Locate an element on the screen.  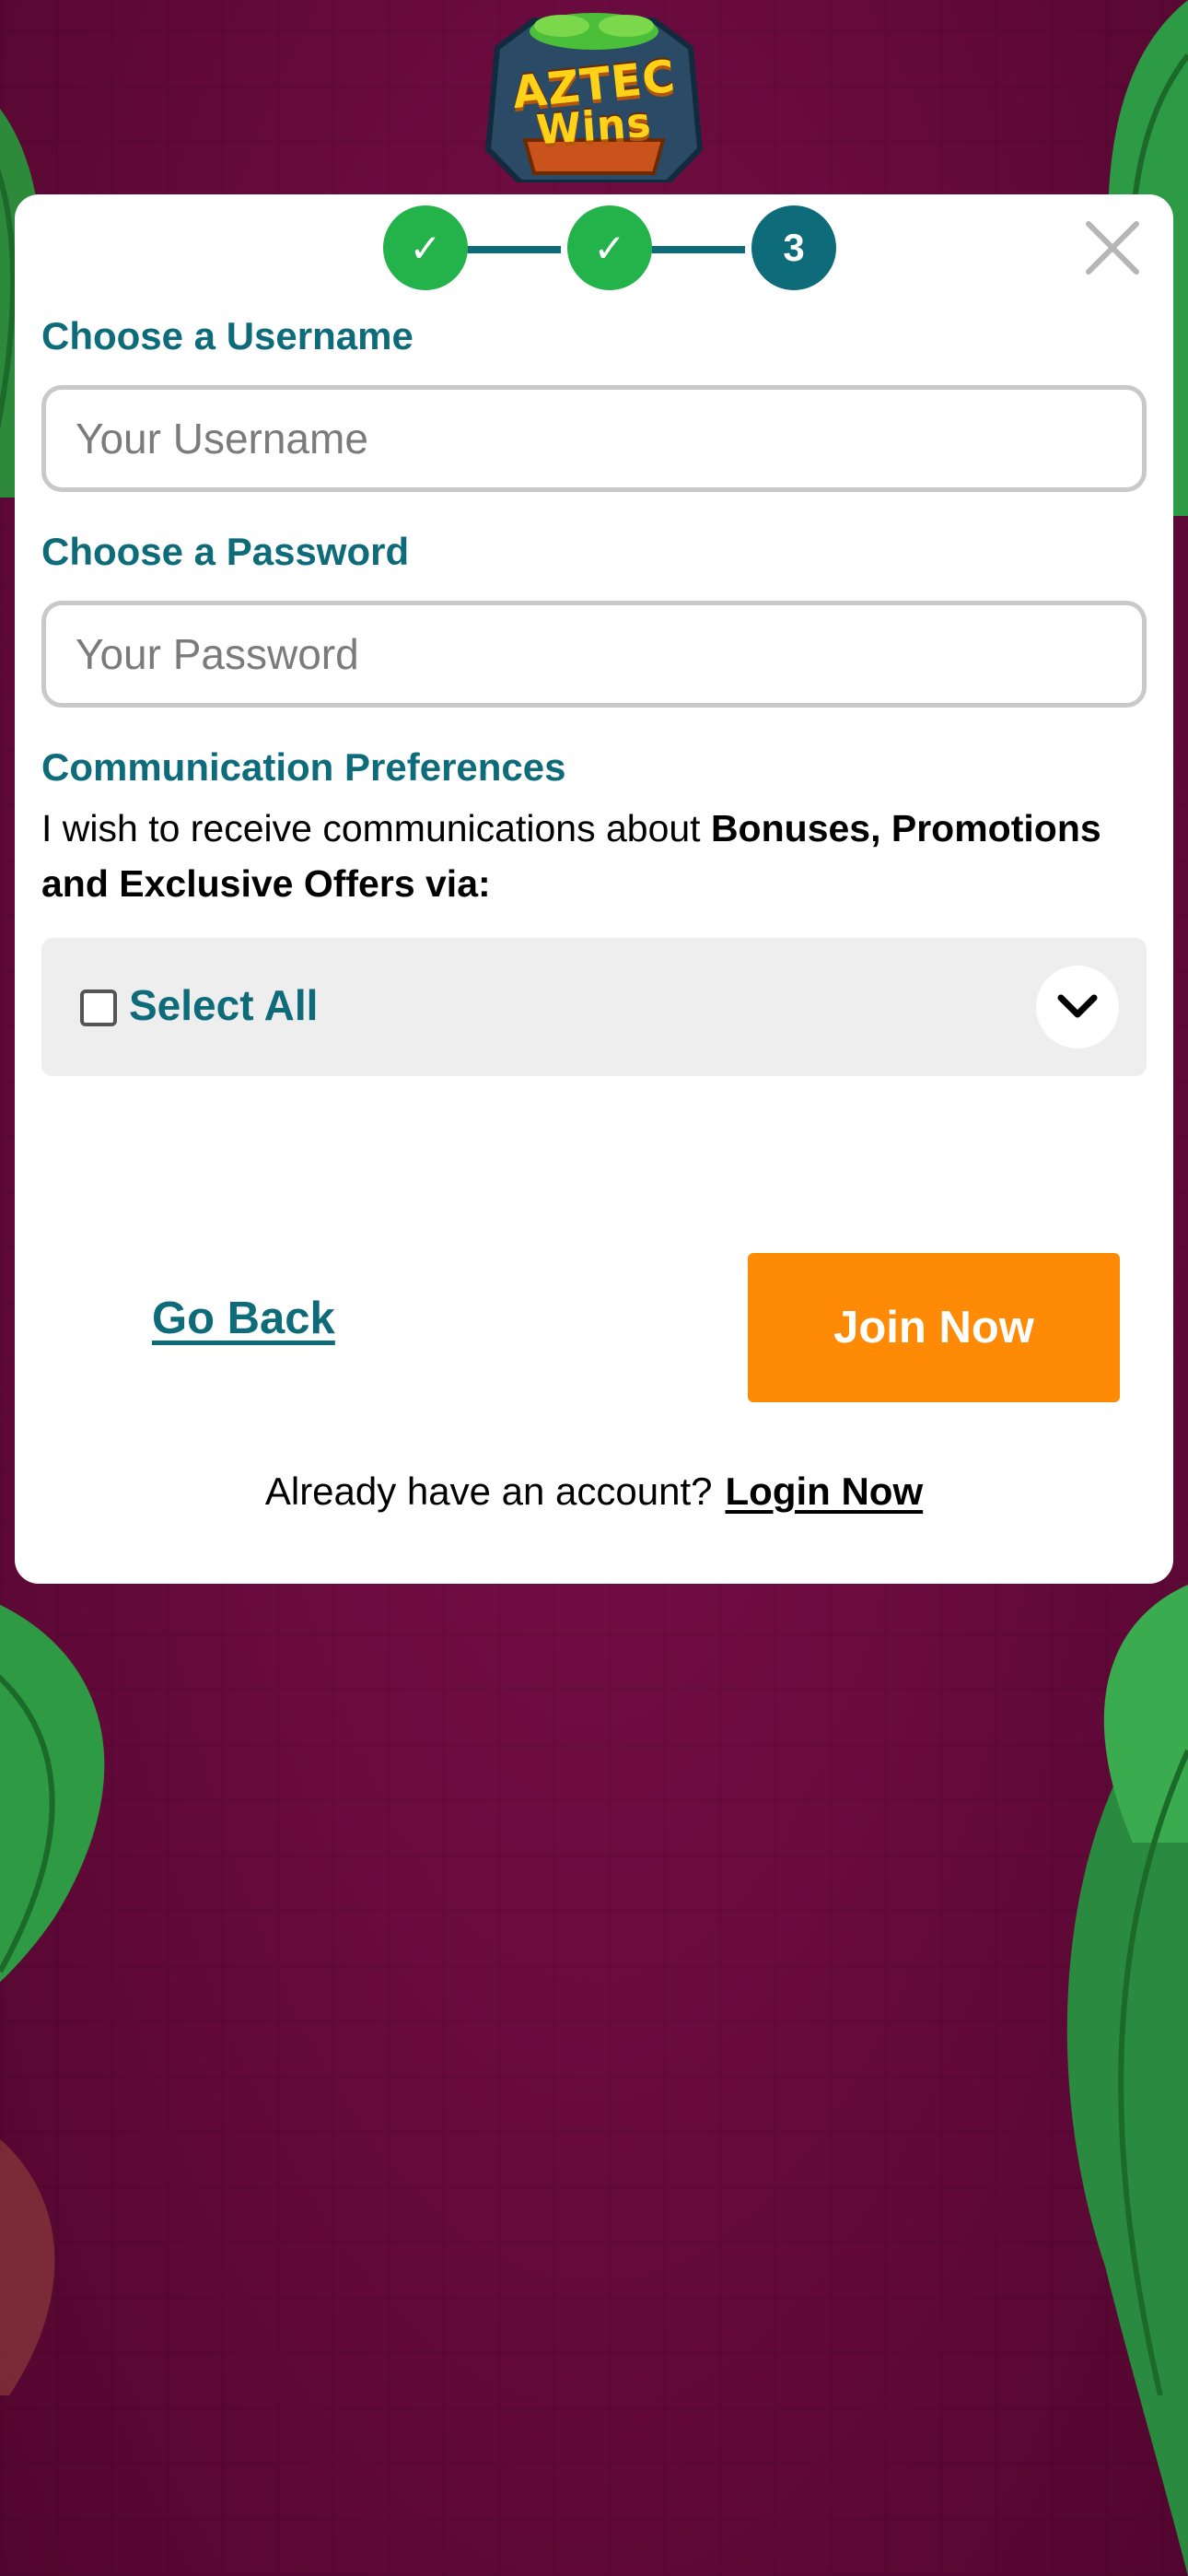
progress-stepper: ✓ ✓ 3 is located at coordinates (602, 249).